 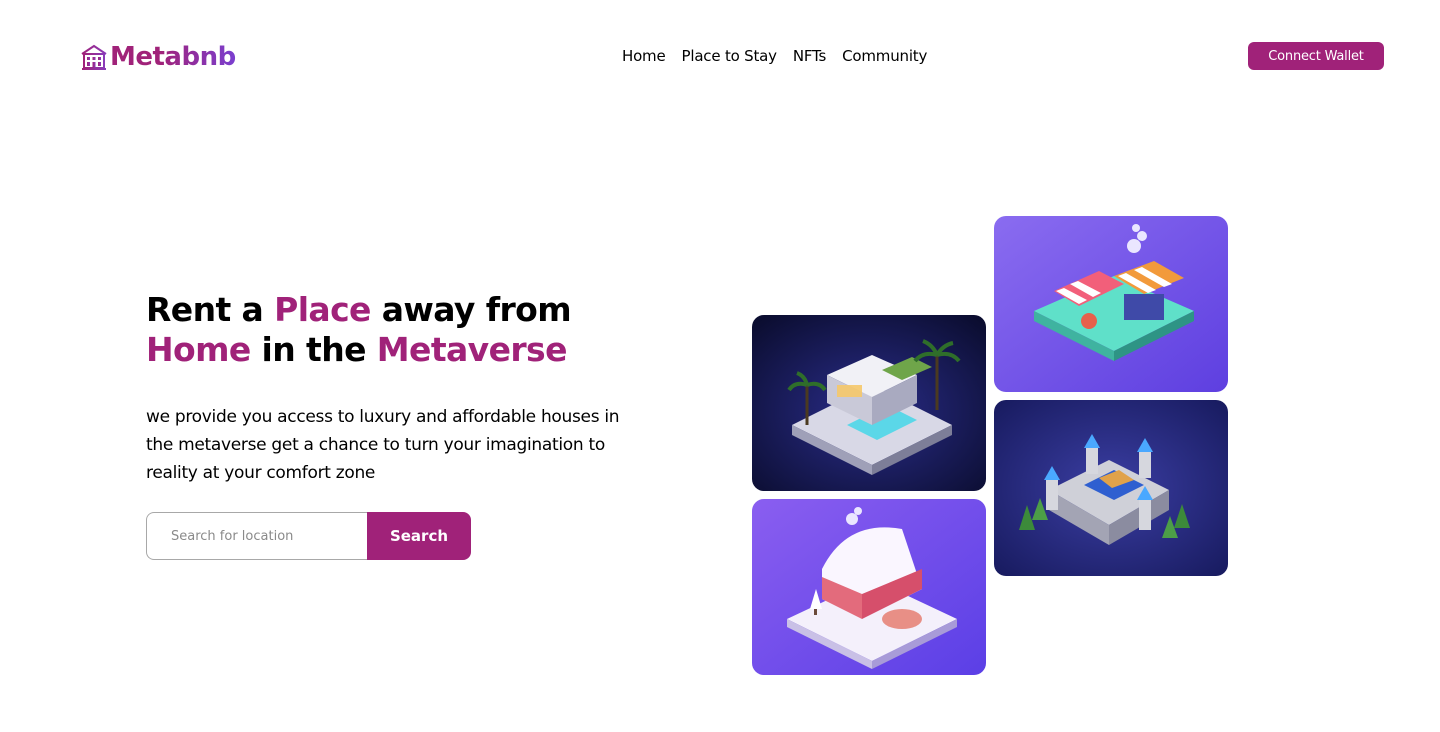 I want to click on nav-community: Community, so click(x=884, y=56).